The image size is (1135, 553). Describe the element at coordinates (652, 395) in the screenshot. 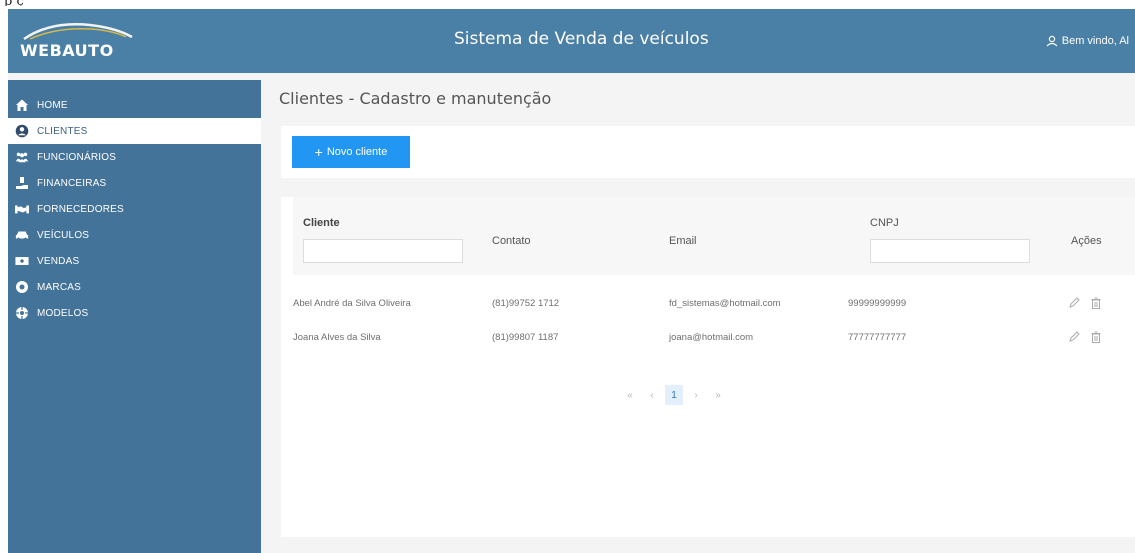

I see `pager-prev-button: ‹` at that location.